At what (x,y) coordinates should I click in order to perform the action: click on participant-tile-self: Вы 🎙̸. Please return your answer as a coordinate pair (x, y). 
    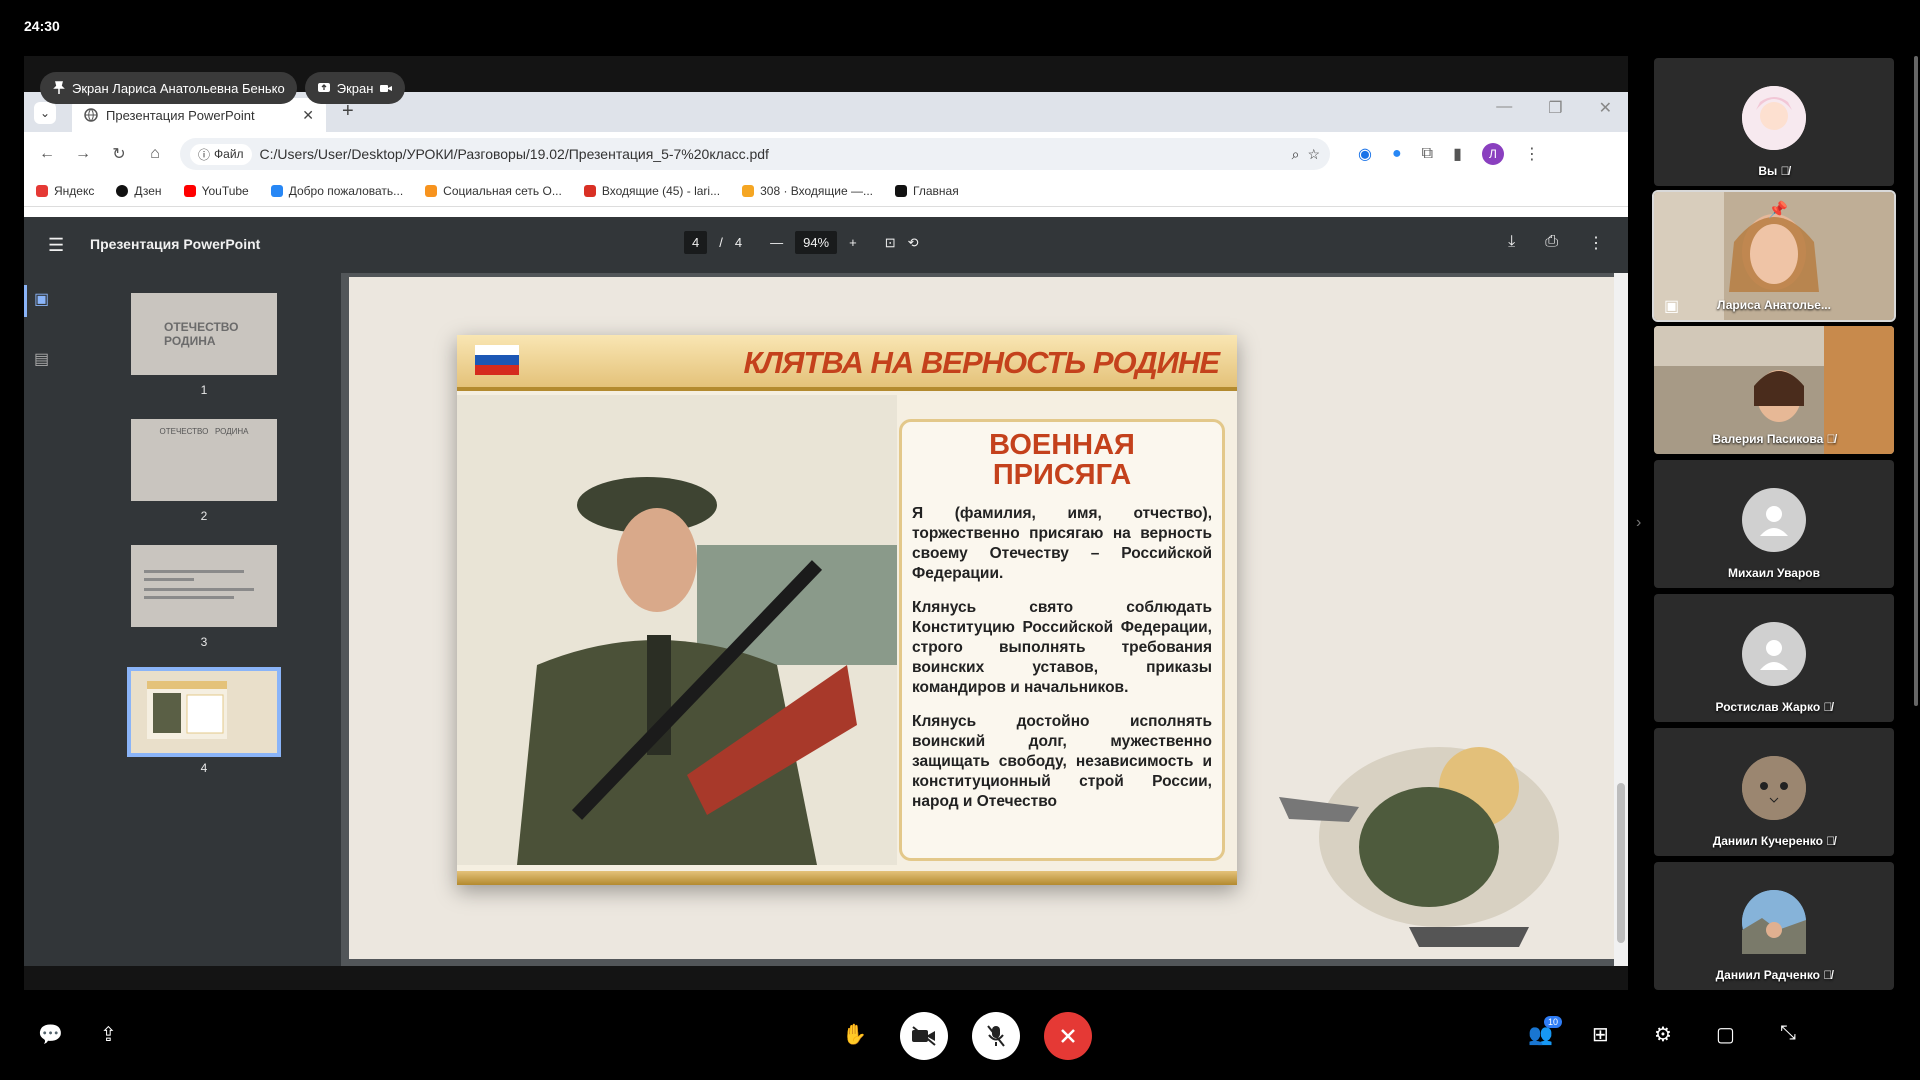
    Looking at the image, I should click on (1774, 122).